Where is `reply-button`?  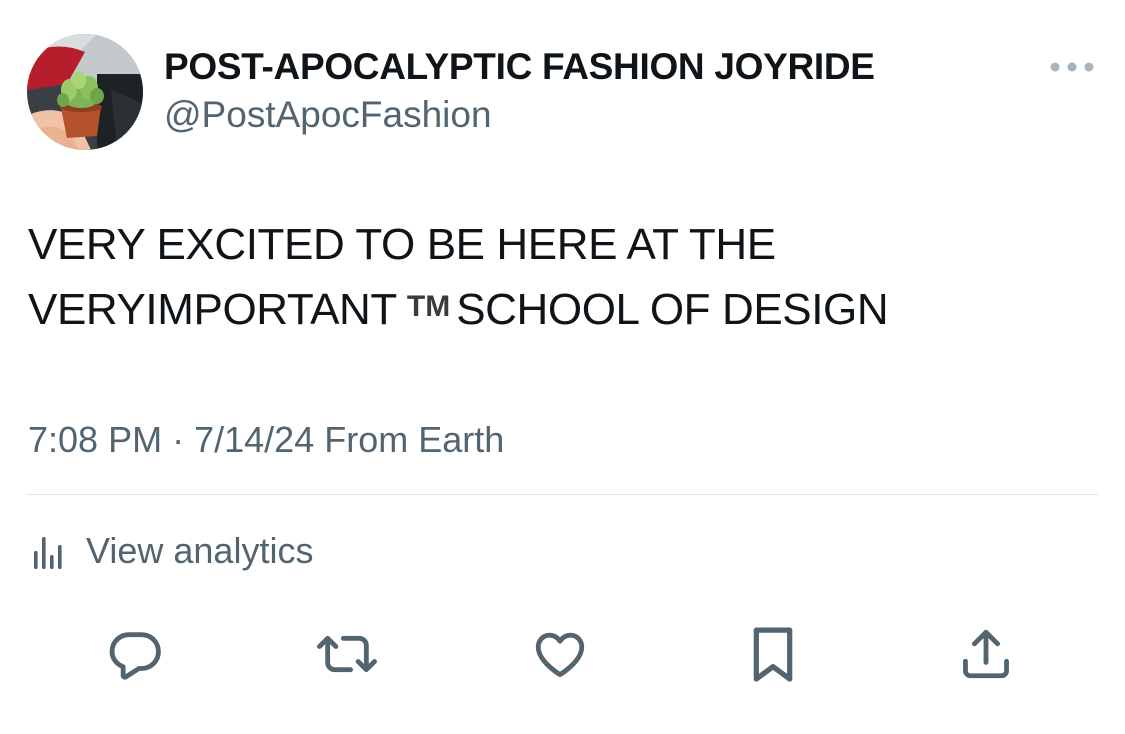
reply-button is located at coordinates (135, 654).